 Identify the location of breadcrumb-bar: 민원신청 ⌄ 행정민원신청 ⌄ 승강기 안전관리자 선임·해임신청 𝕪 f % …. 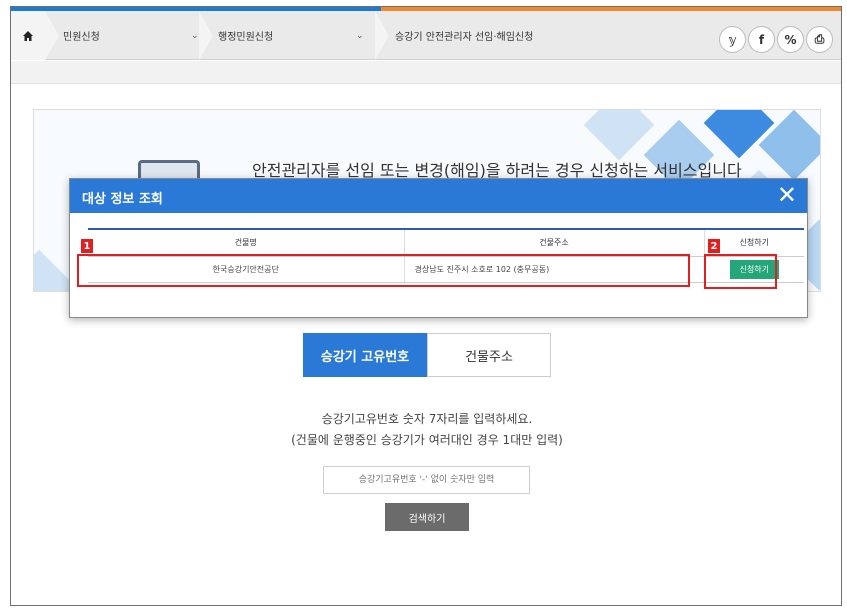
(426, 33).